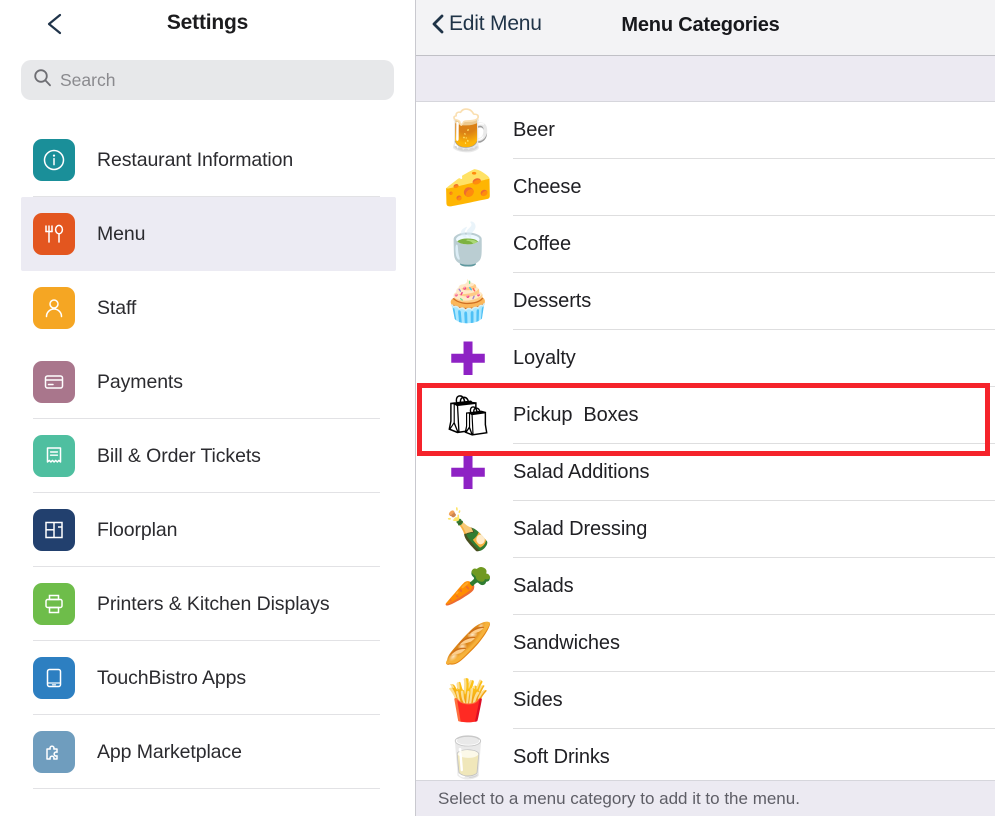  Describe the element at coordinates (566, 643) in the screenshot. I see `category-label: Sandwiches` at that location.